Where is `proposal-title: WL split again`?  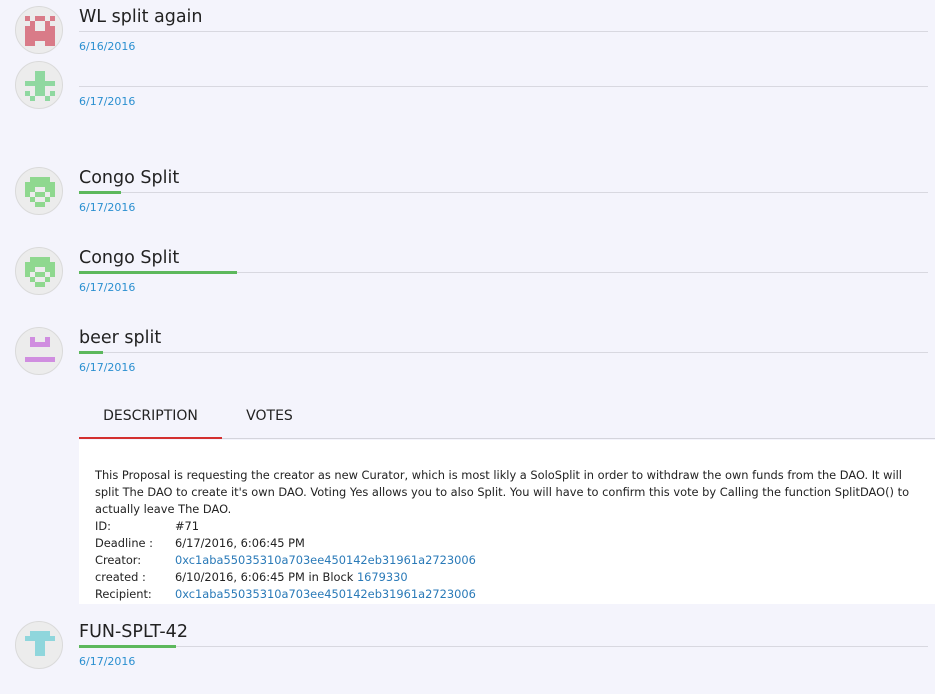
proposal-title: WL split again is located at coordinates (141, 17).